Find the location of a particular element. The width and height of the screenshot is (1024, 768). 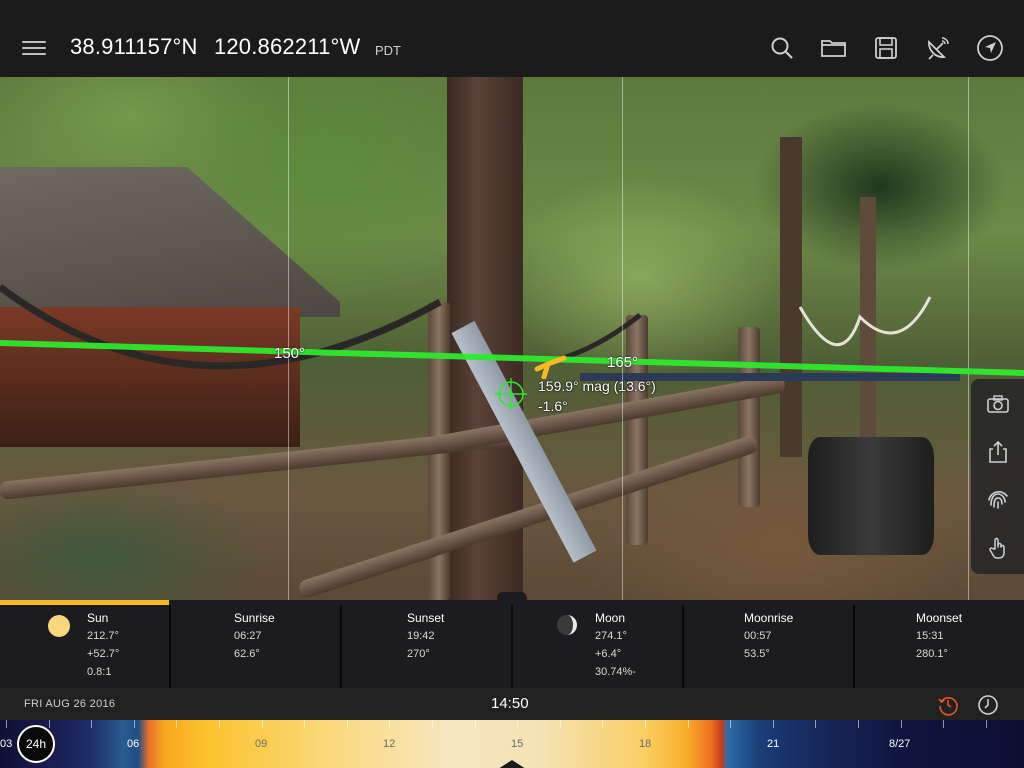

sun-elevation: +52.7° is located at coordinates (103, 654).